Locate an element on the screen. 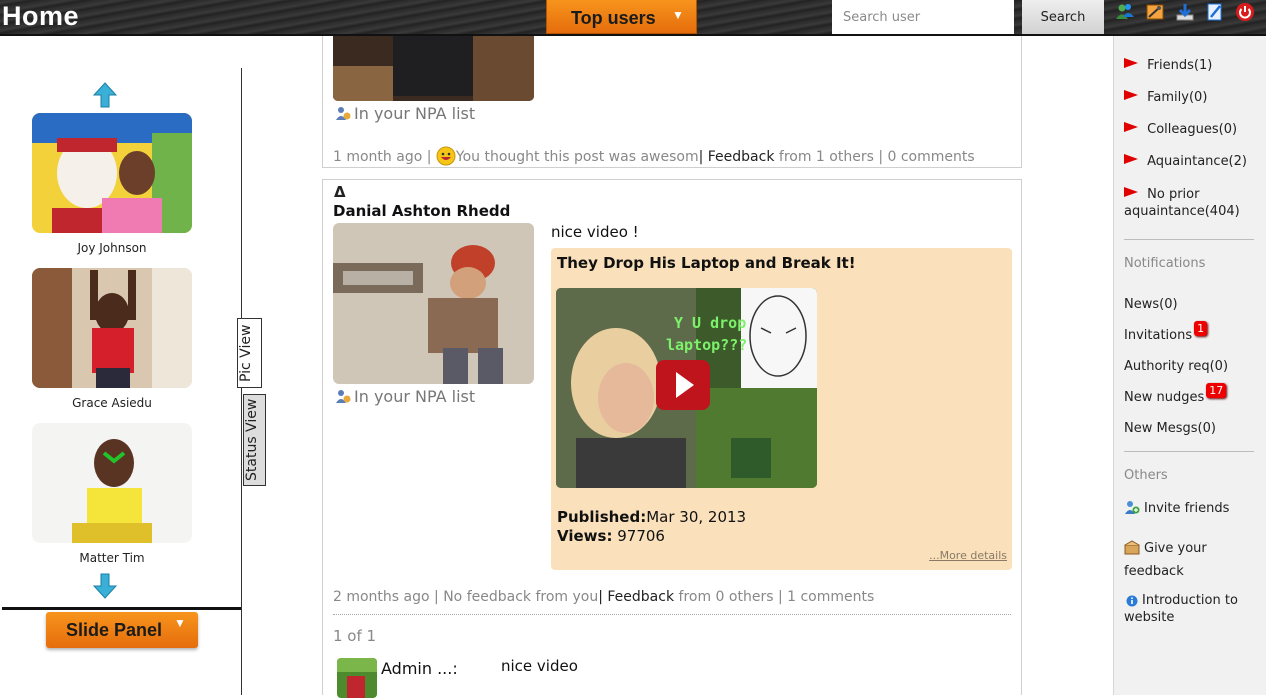 The image size is (1266, 698). invitations-badge: 1 is located at coordinates (1201, 328).